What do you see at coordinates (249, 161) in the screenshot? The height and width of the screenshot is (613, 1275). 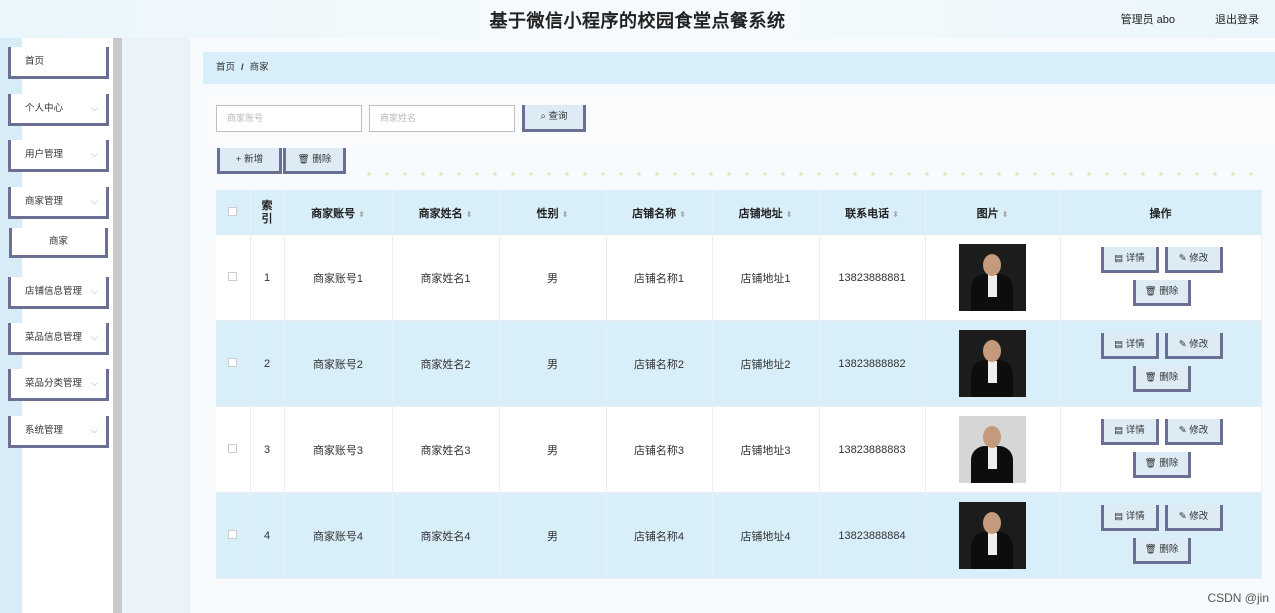 I see `add-button: + 新增` at bounding box center [249, 161].